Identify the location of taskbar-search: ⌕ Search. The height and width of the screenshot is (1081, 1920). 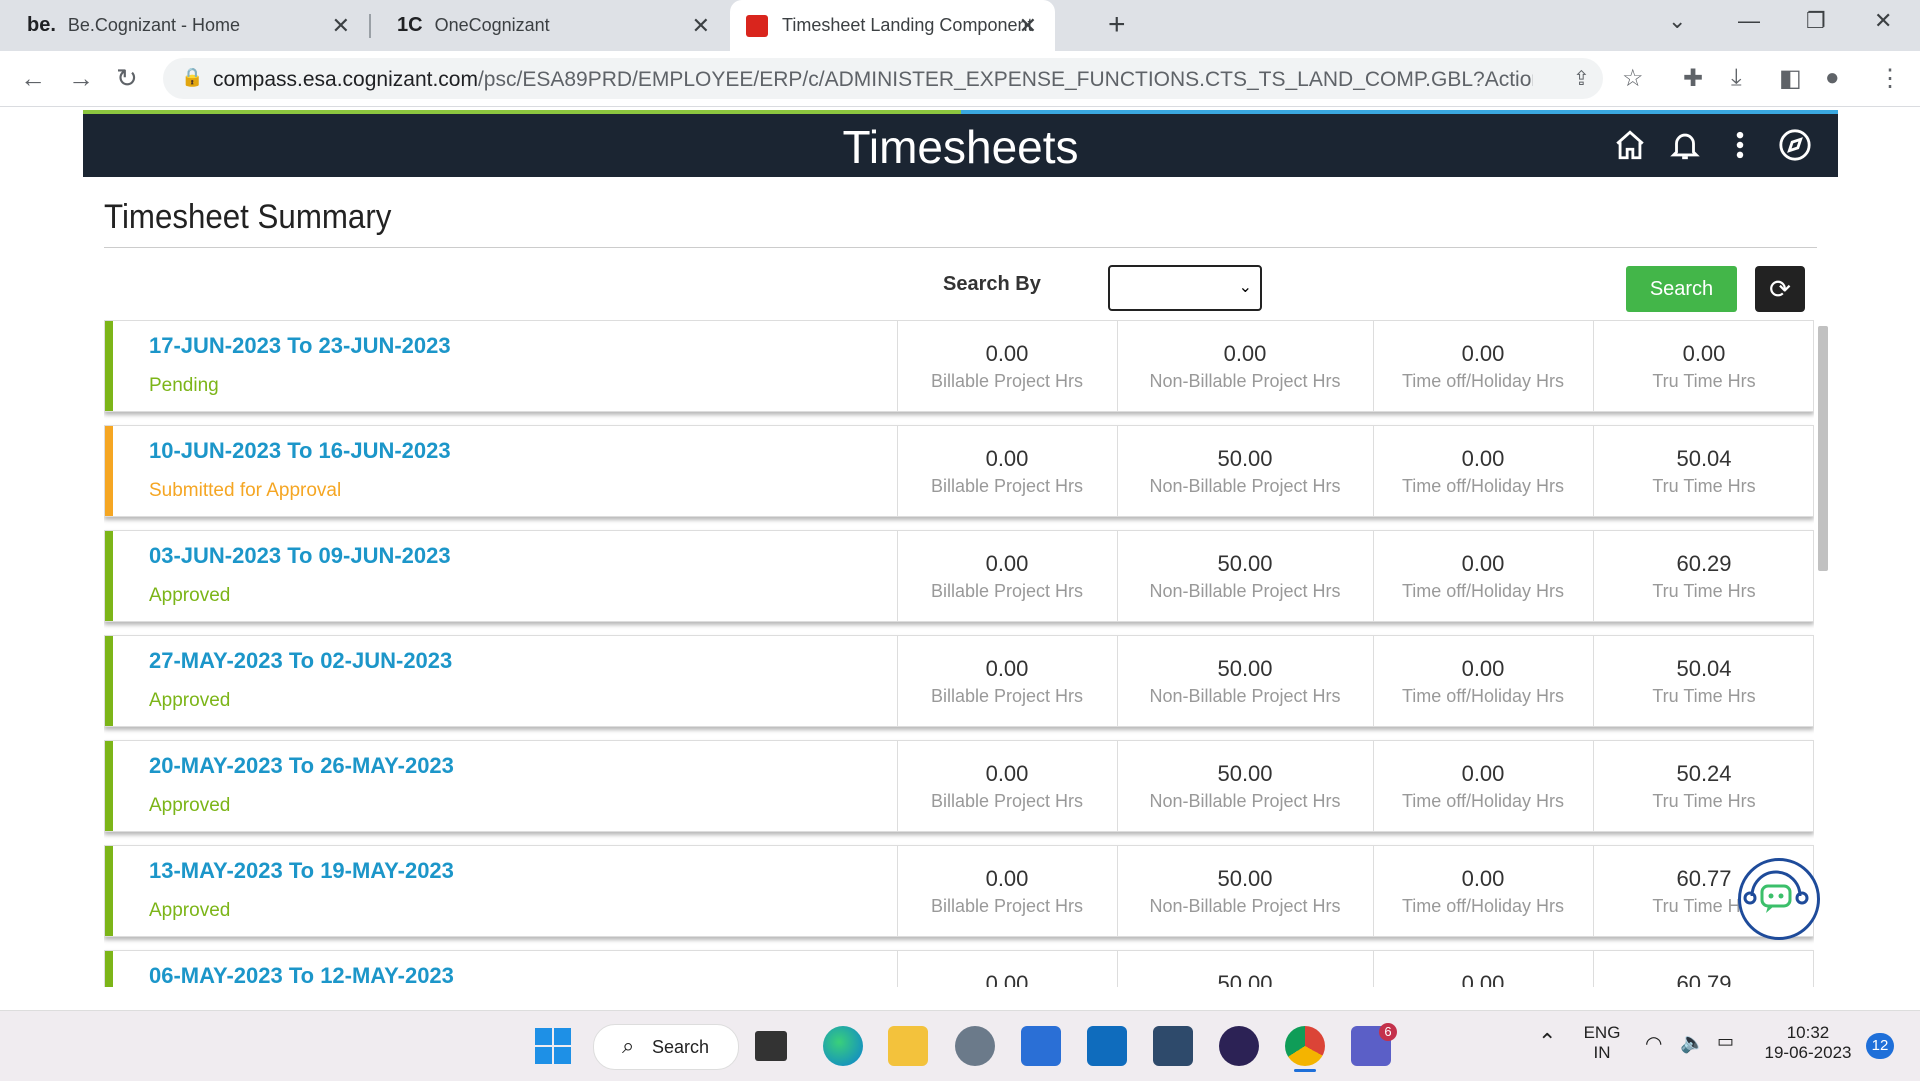
(666, 1047).